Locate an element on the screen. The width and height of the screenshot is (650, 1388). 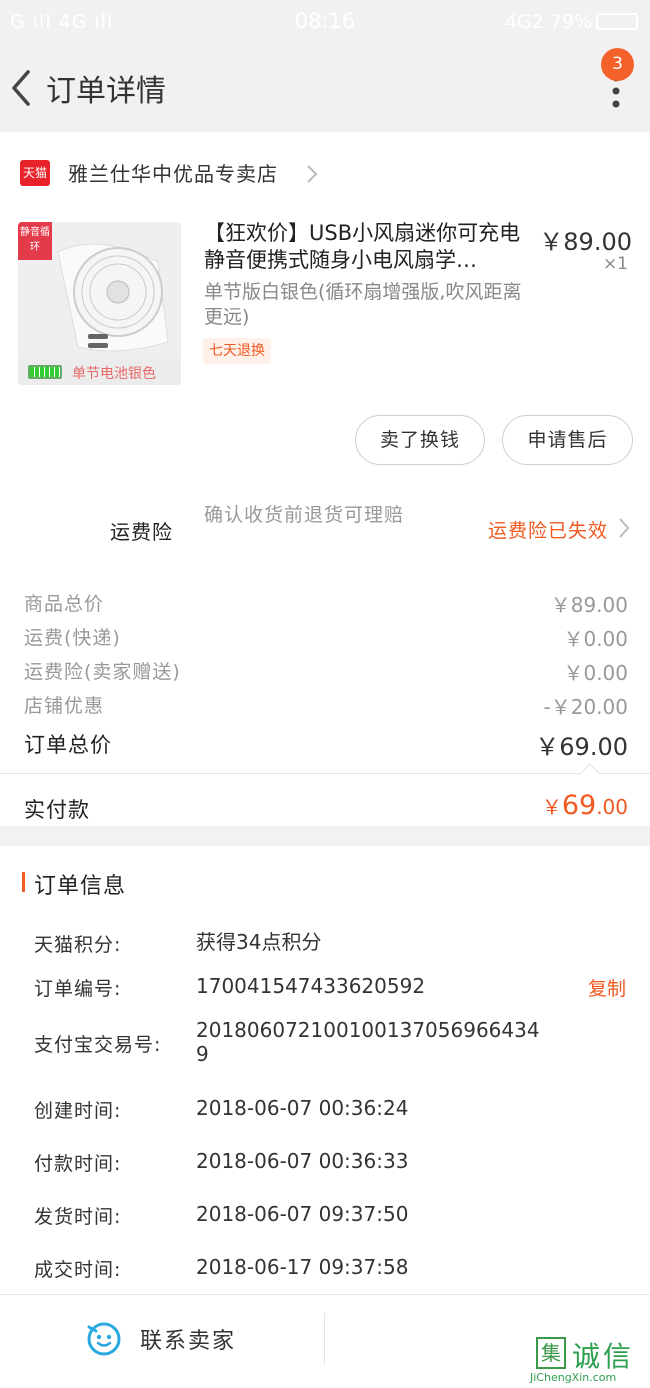
info-value: 2018-06-07 00:36:24 is located at coordinates (302, 1108).